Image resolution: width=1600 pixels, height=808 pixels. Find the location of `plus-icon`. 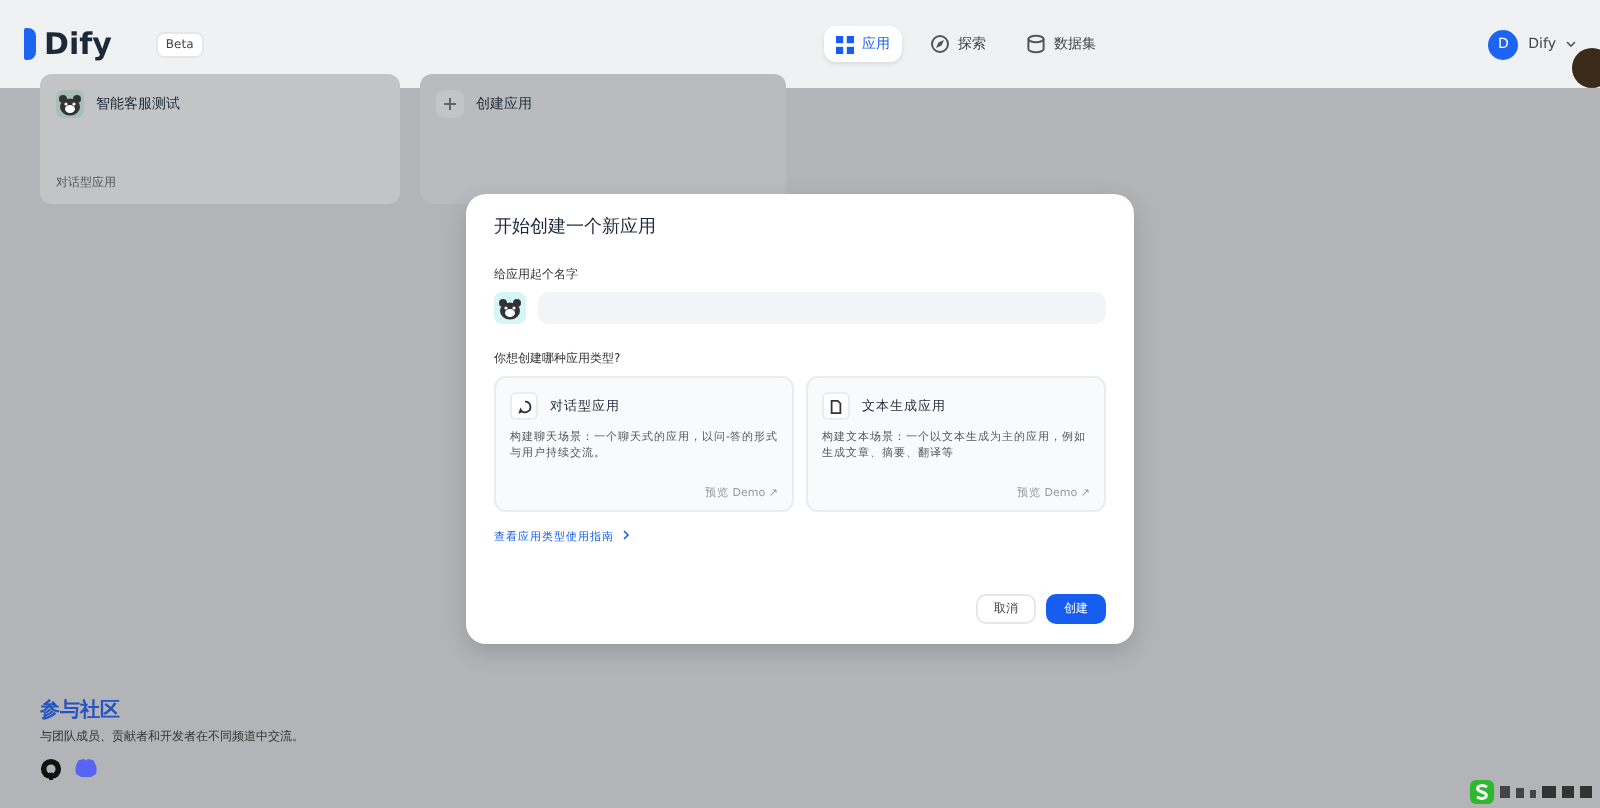

plus-icon is located at coordinates (450, 104).